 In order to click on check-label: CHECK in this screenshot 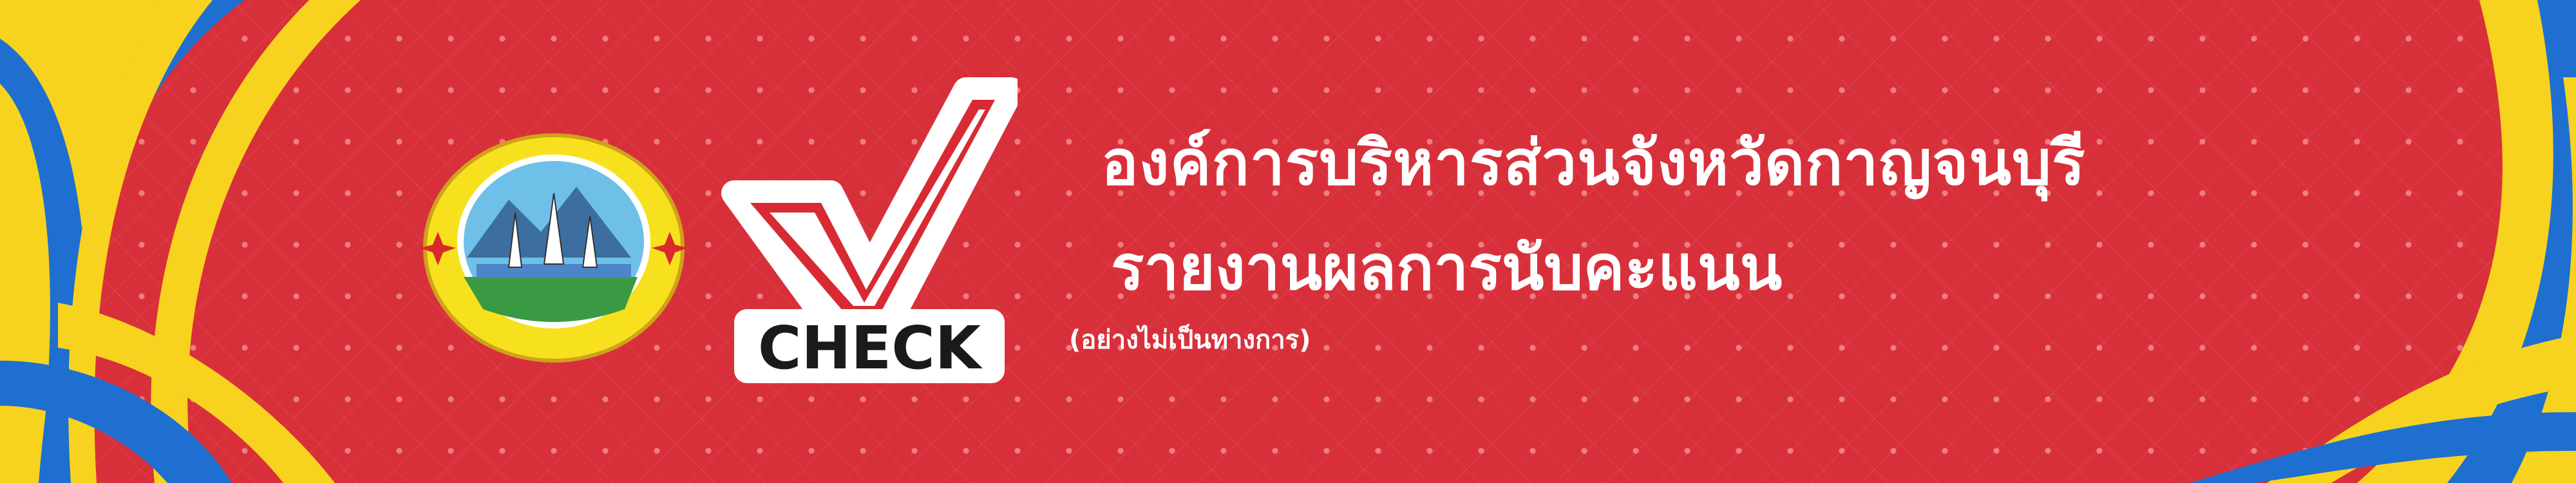, I will do `click(871, 349)`.